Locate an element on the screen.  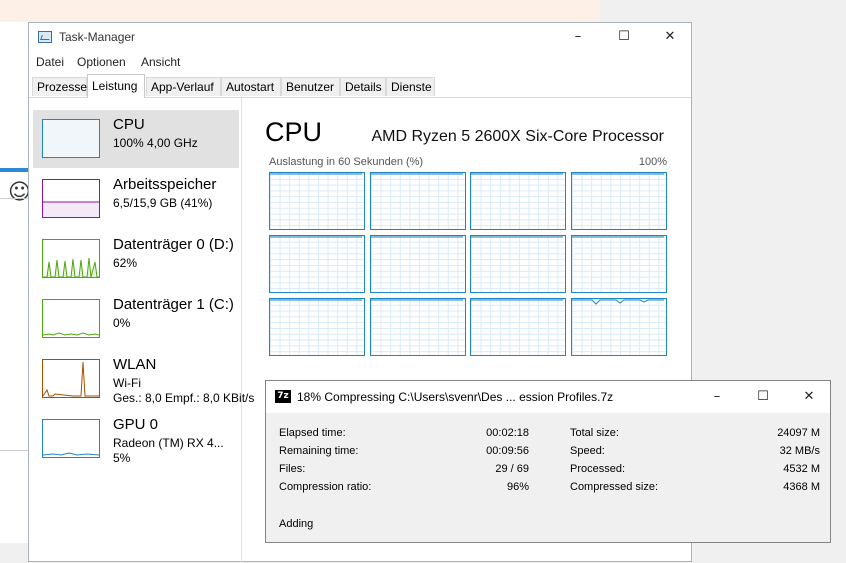
sidebar-item-value-2: Ges.: 8,0 Empf.: 8,0 KBit/s is located at coordinates (184, 398).